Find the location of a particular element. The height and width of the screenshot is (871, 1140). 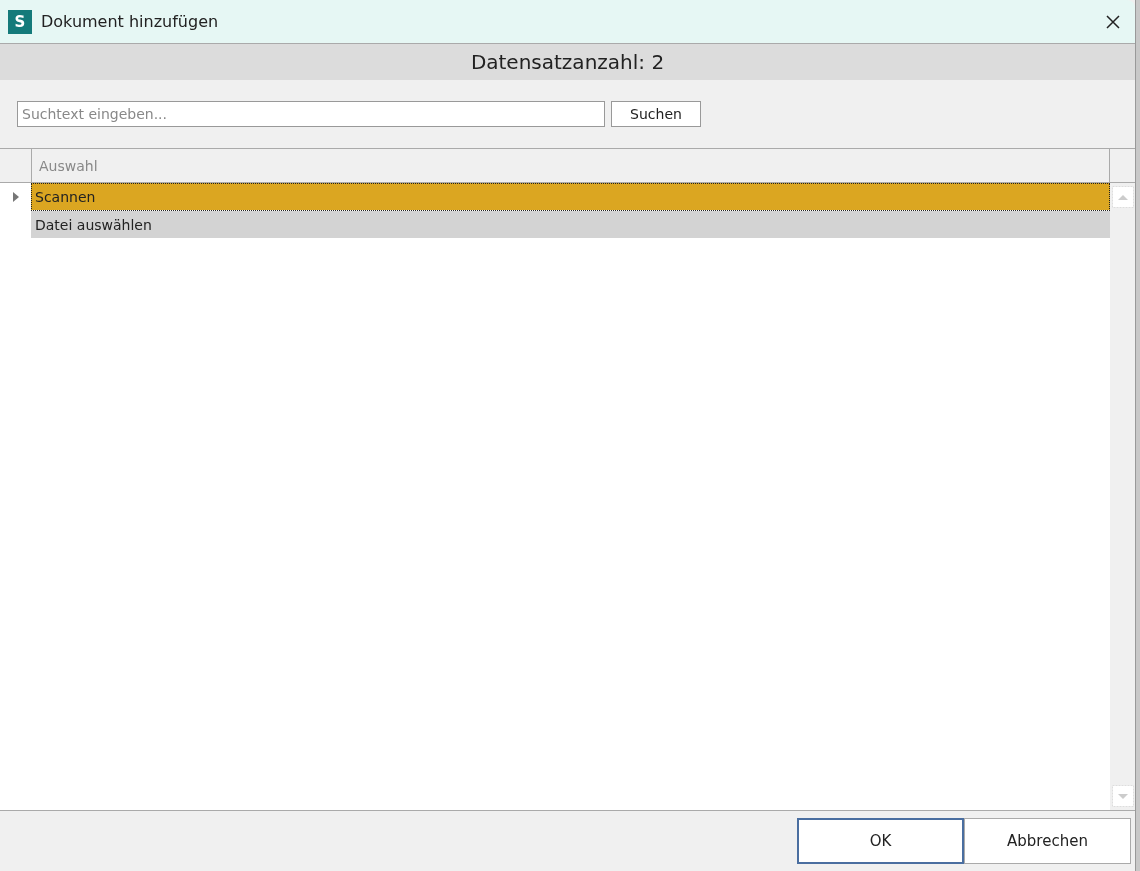

search-button: Suchen is located at coordinates (656, 114).